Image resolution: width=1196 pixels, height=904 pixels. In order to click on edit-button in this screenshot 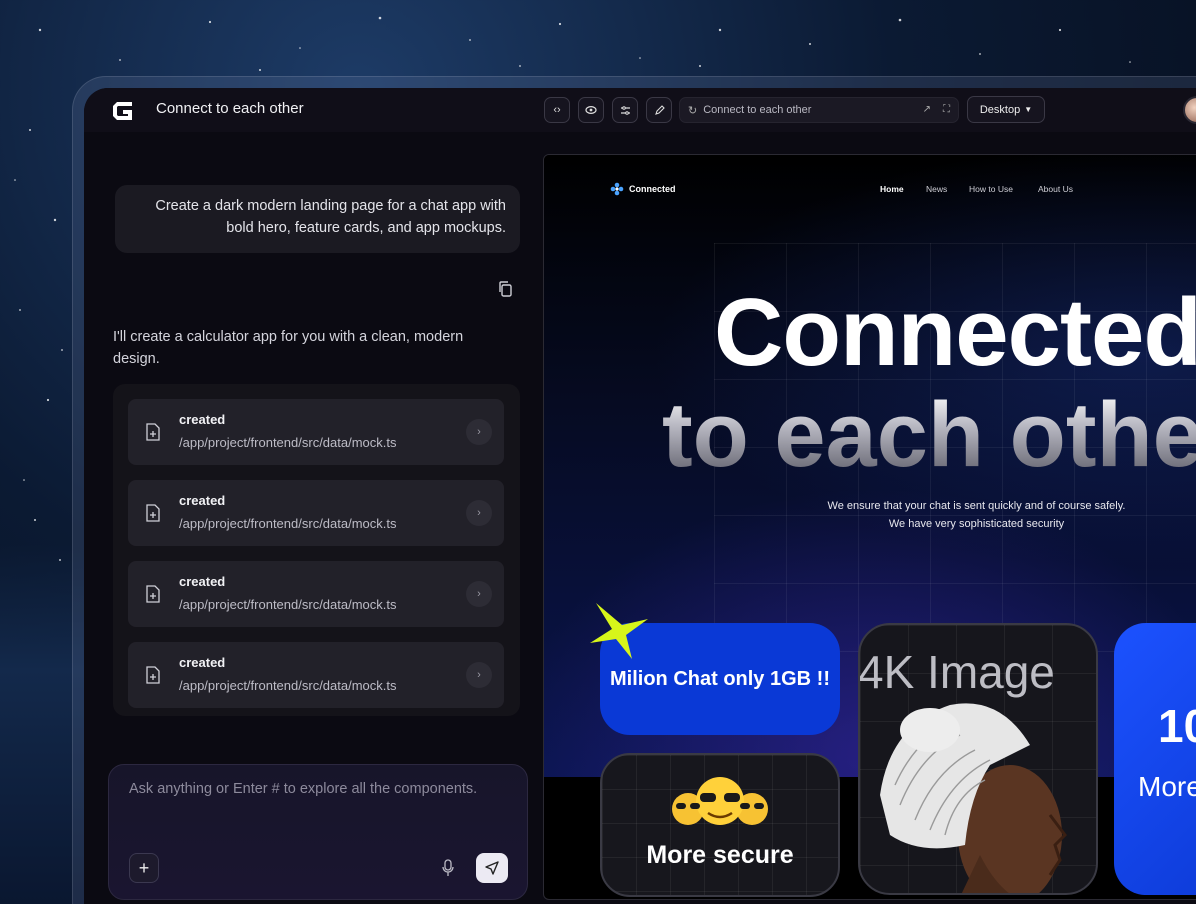, I will do `click(659, 110)`.